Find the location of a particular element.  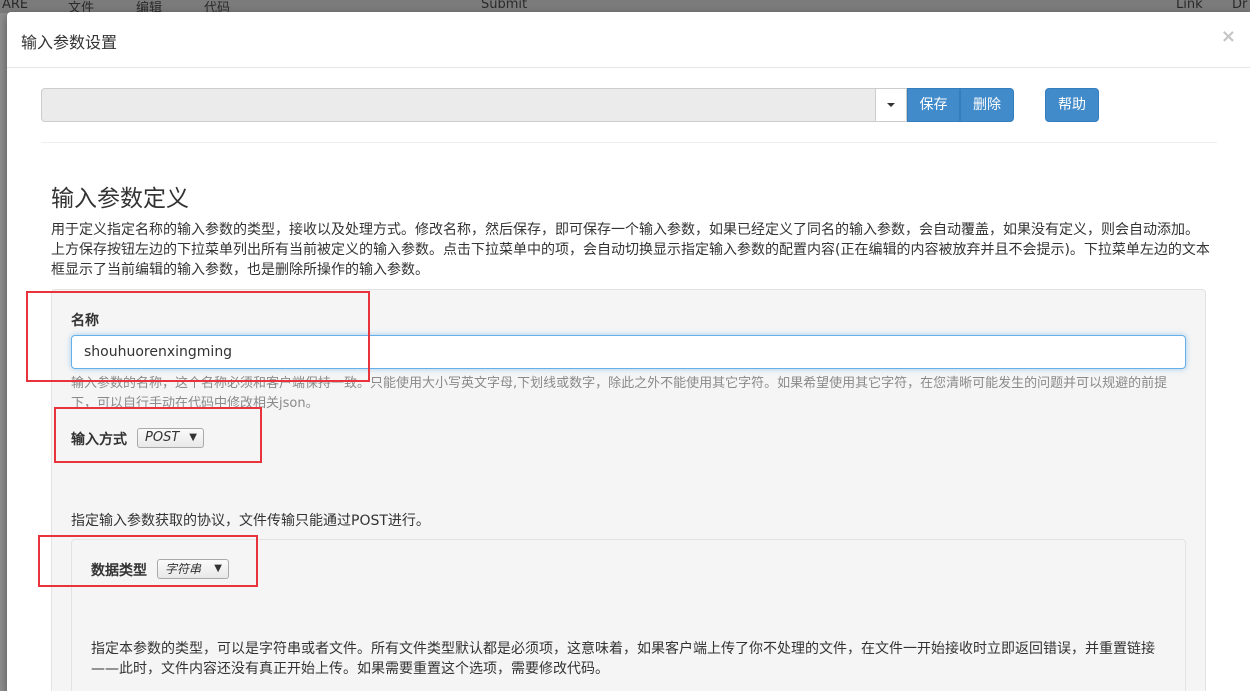

background-link: Link is located at coordinates (1189, 6).